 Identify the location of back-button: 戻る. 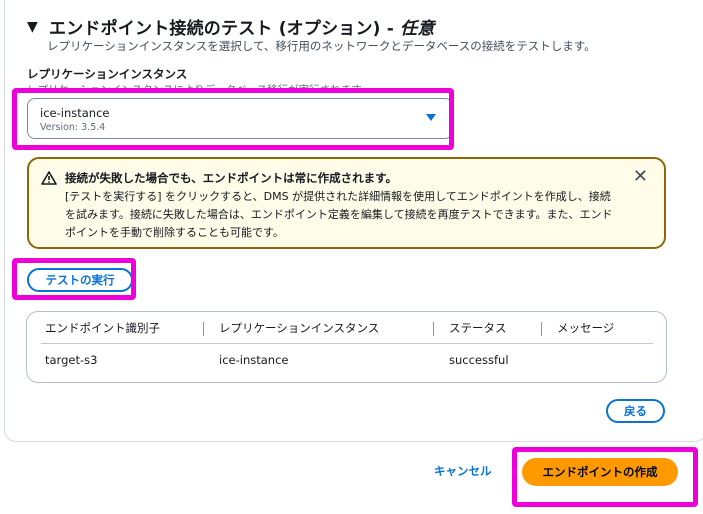
(635, 411).